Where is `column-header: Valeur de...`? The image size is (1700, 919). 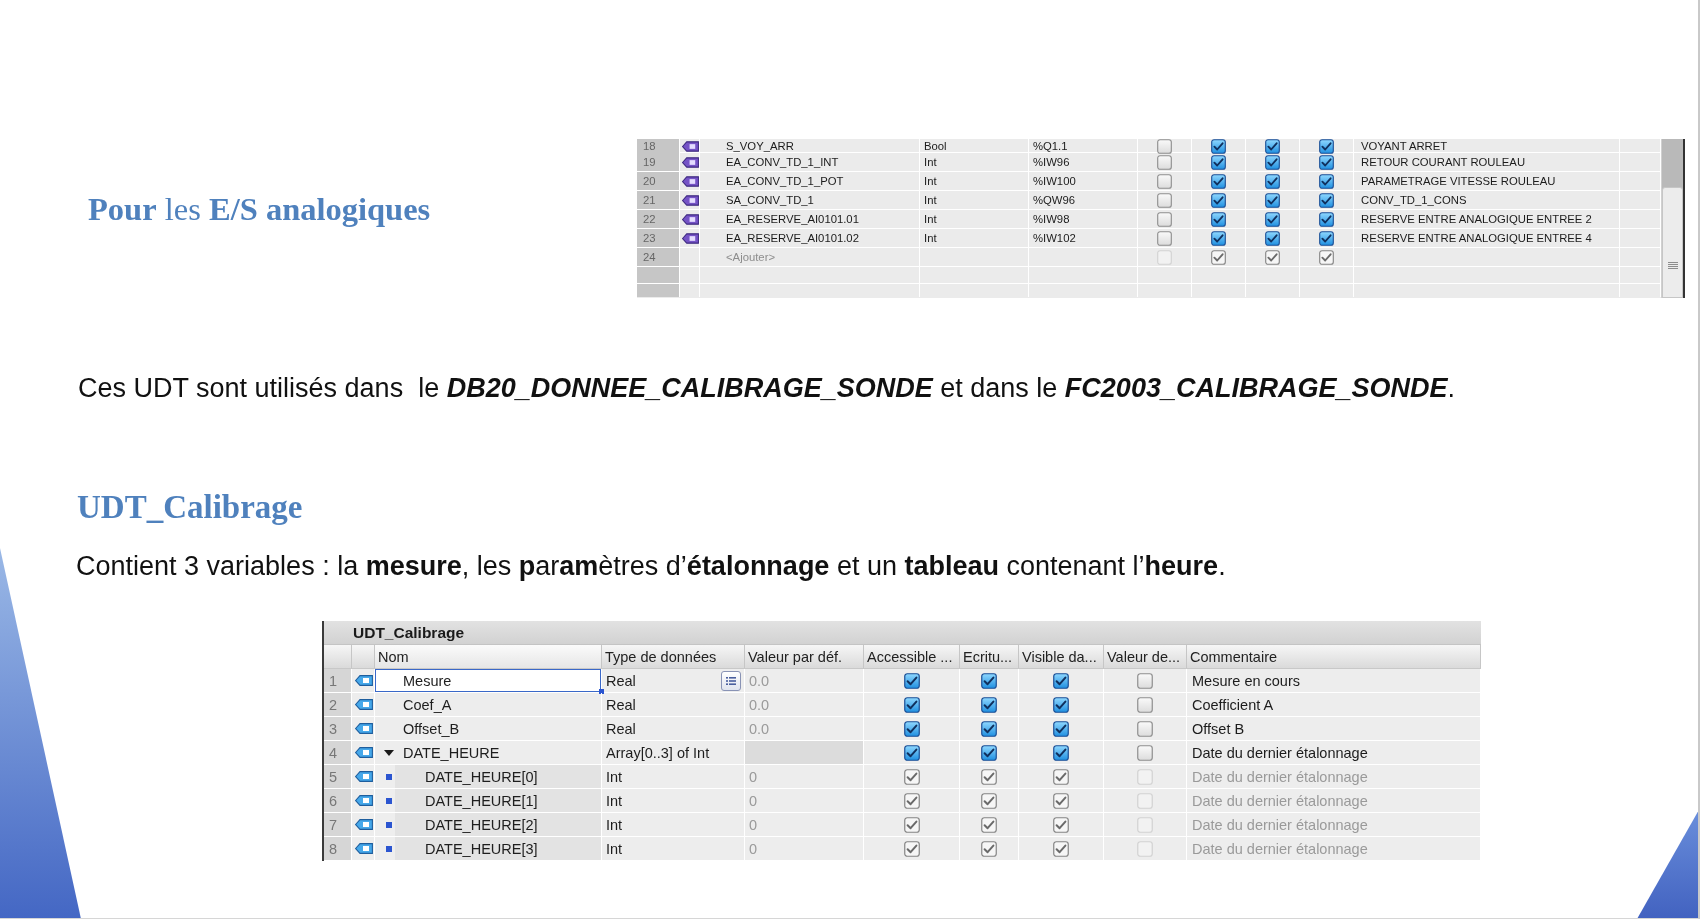
column-header: Valeur de... is located at coordinates (1145, 656).